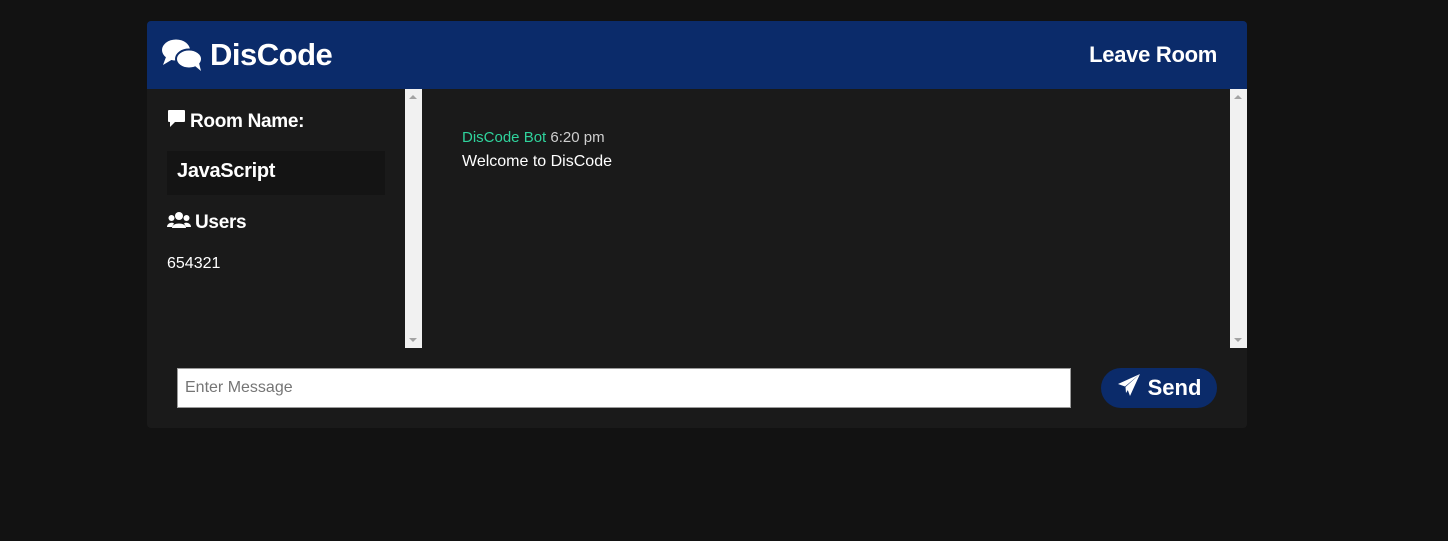  Describe the element at coordinates (182, 55) in the screenshot. I see `comments-icon` at that location.